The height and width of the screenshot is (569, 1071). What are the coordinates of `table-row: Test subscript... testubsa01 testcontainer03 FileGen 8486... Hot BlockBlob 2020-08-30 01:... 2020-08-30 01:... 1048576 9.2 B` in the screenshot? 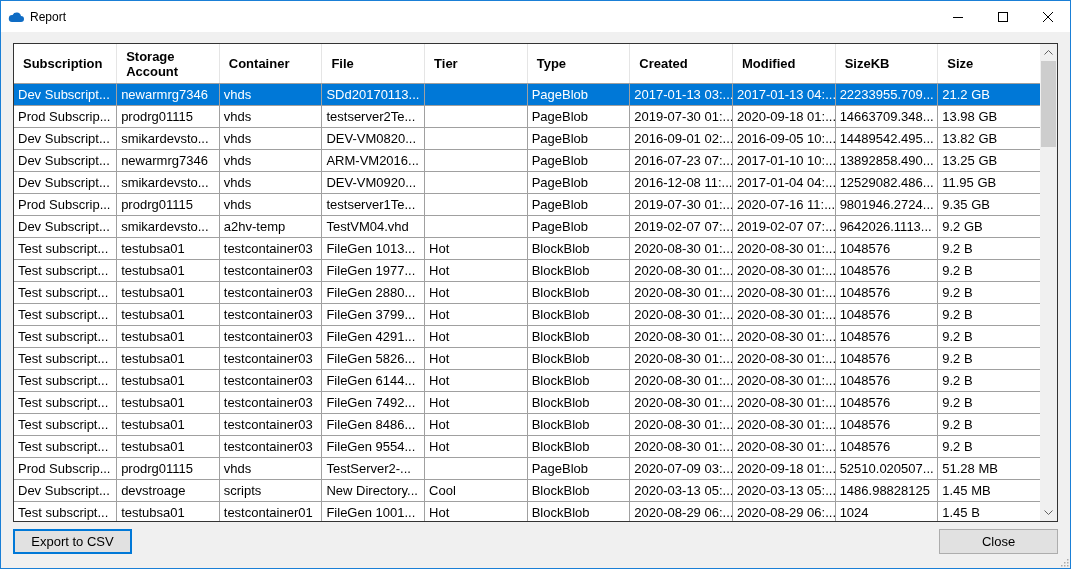 It's located at (527, 424).